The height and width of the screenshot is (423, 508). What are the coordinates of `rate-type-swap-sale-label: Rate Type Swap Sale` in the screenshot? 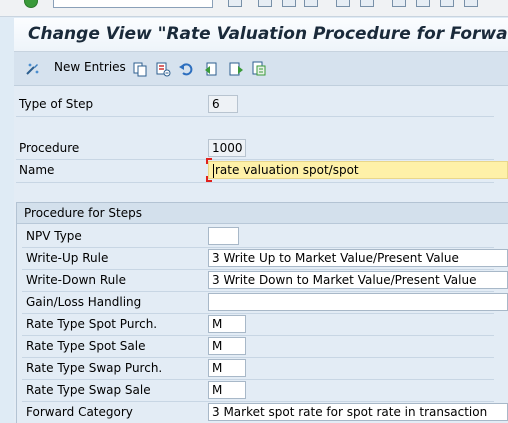 It's located at (88, 390).